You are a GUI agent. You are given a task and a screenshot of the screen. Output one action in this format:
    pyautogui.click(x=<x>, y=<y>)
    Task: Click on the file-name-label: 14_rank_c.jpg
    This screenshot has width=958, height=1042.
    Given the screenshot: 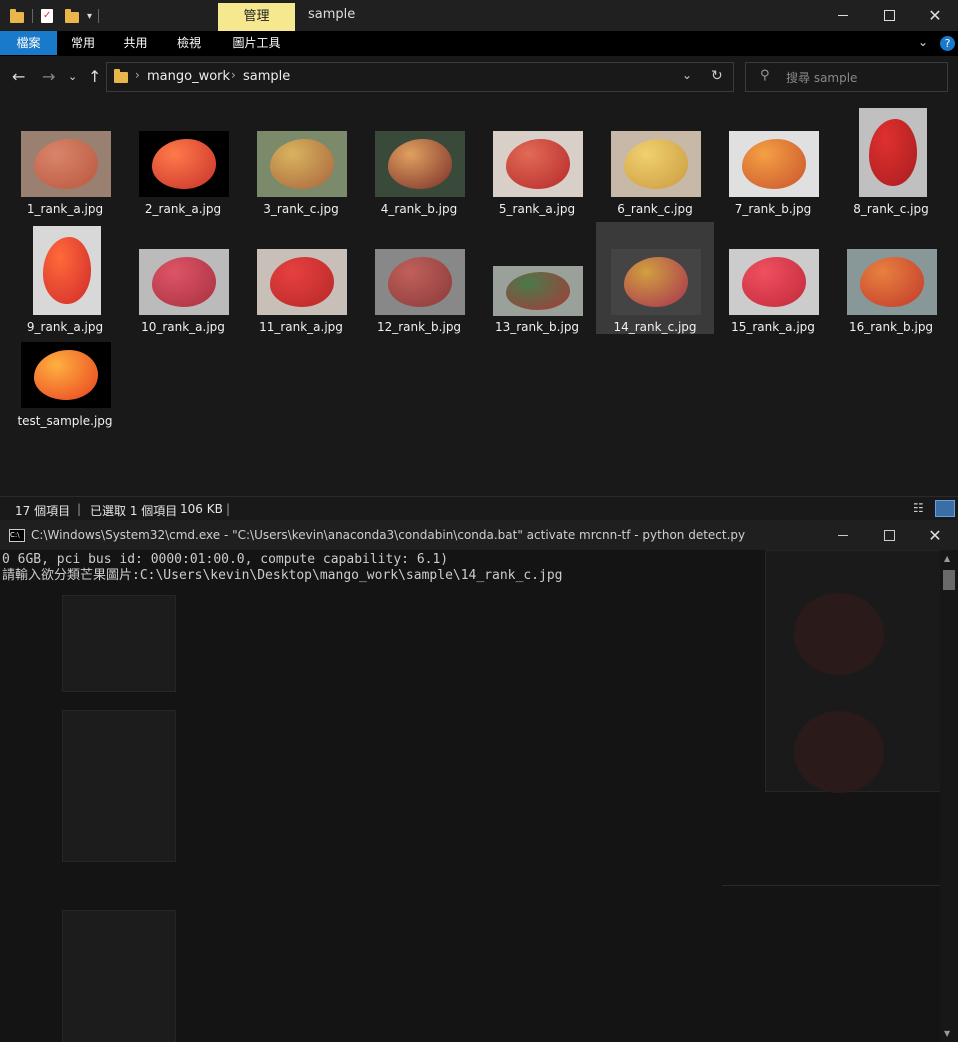 What is the action you would take?
    pyautogui.click(x=655, y=327)
    